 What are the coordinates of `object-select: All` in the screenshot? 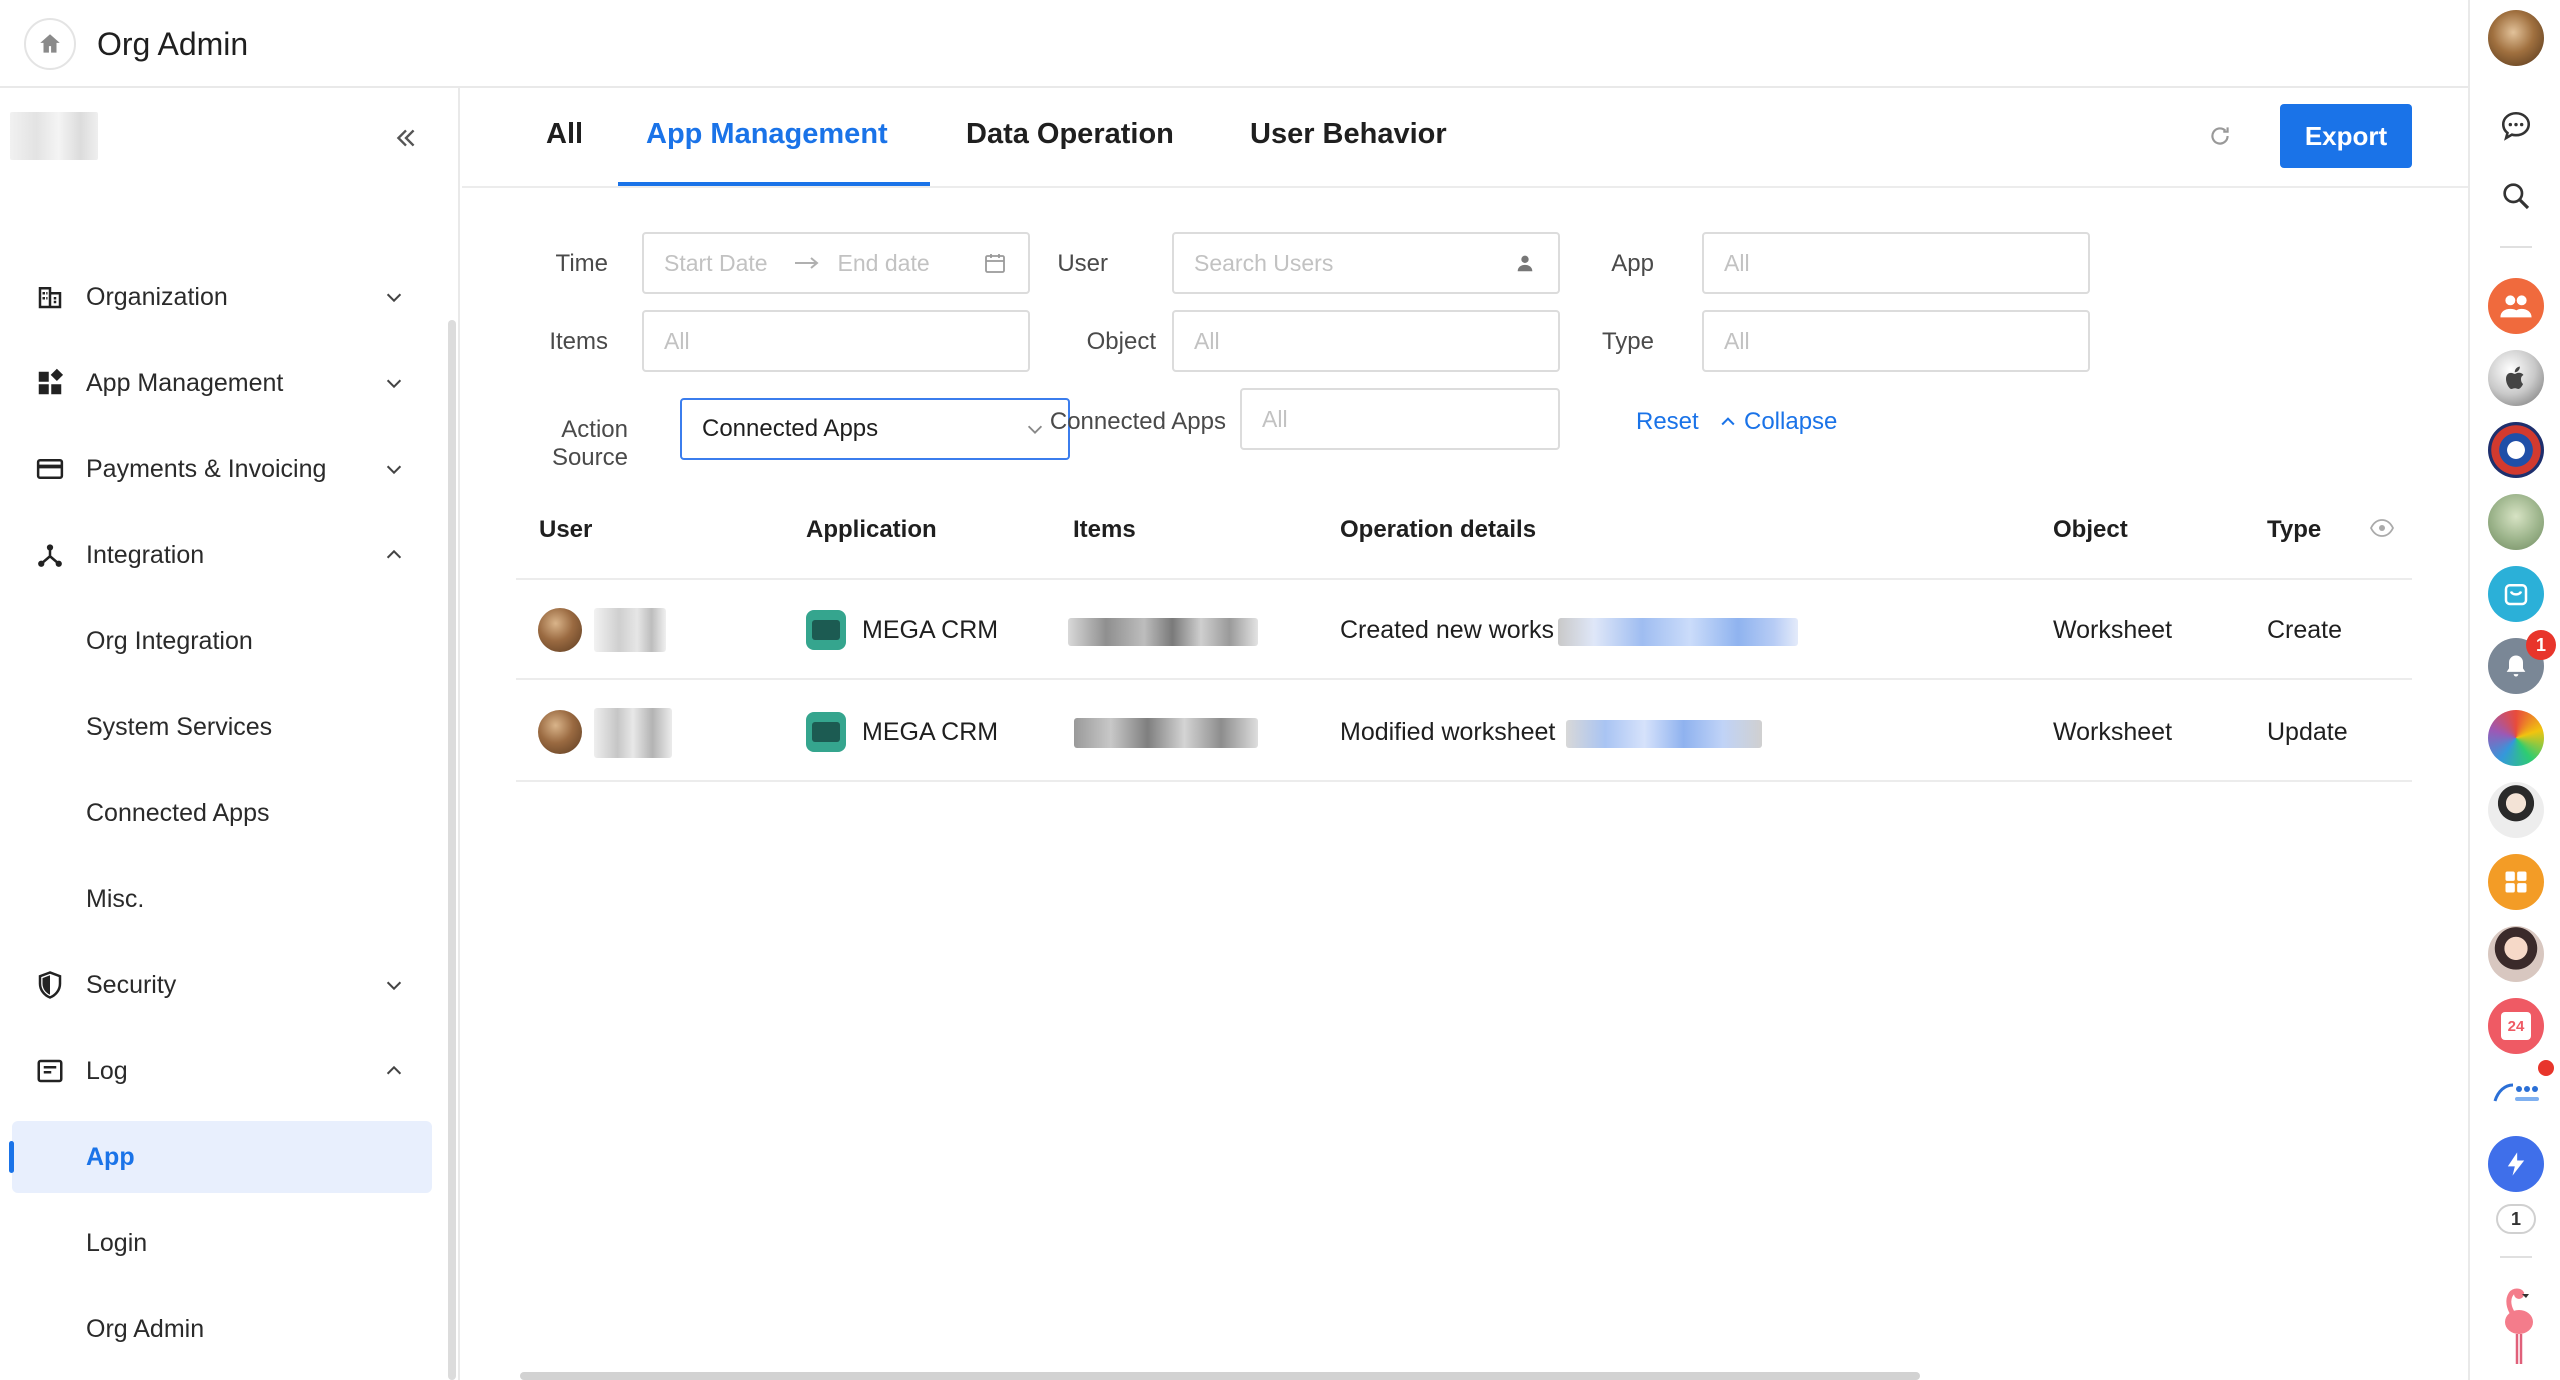 It's located at (1366, 341).